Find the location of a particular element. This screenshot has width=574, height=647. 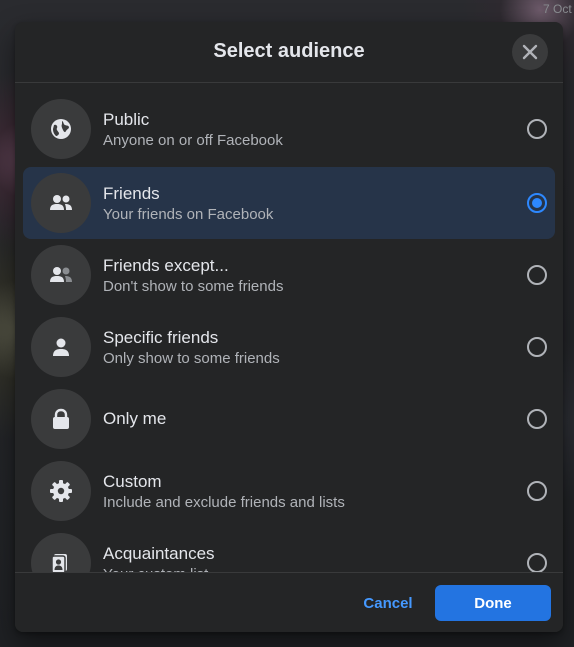

option-description: Your friends on Facebook is located at coordinates (188, 214).